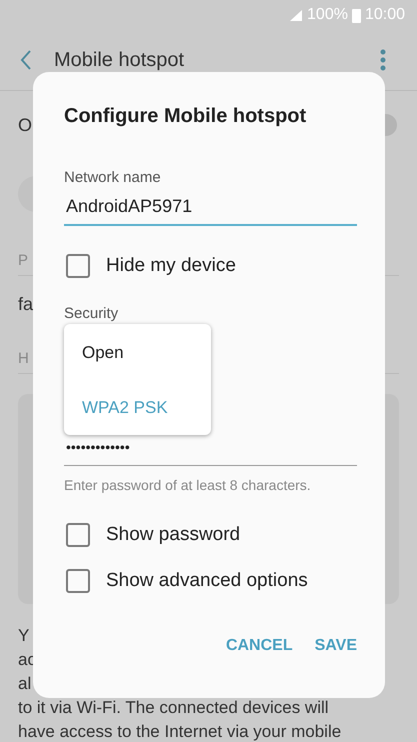 The width and height of the screenshot is (417, 742). Describe the element at coordinates (26, 60) in the screenshot. I see `back-icon` at that location.